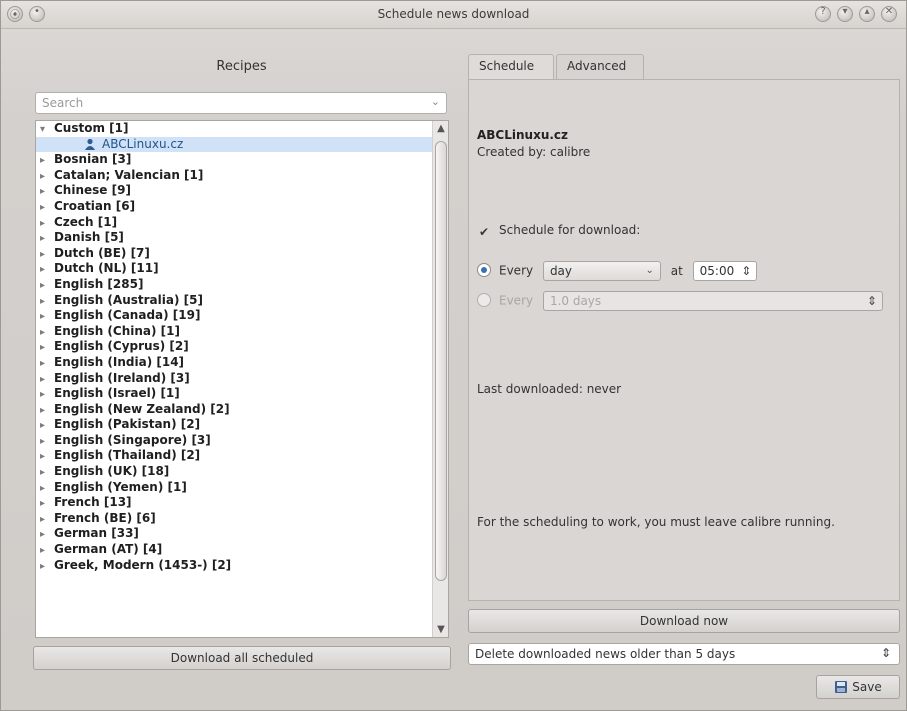  What do you see at coordinates (234, 316) in the screenshot?
I see `tree-category-item: ▸ English (Canada) [19]` at bounding box center [234, 316].